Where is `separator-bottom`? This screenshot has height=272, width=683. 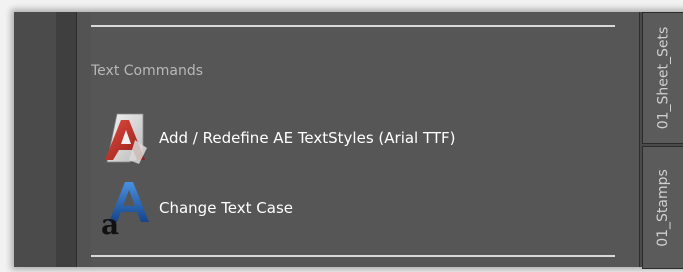
separator-bottom is located at coordinates (353, 256).